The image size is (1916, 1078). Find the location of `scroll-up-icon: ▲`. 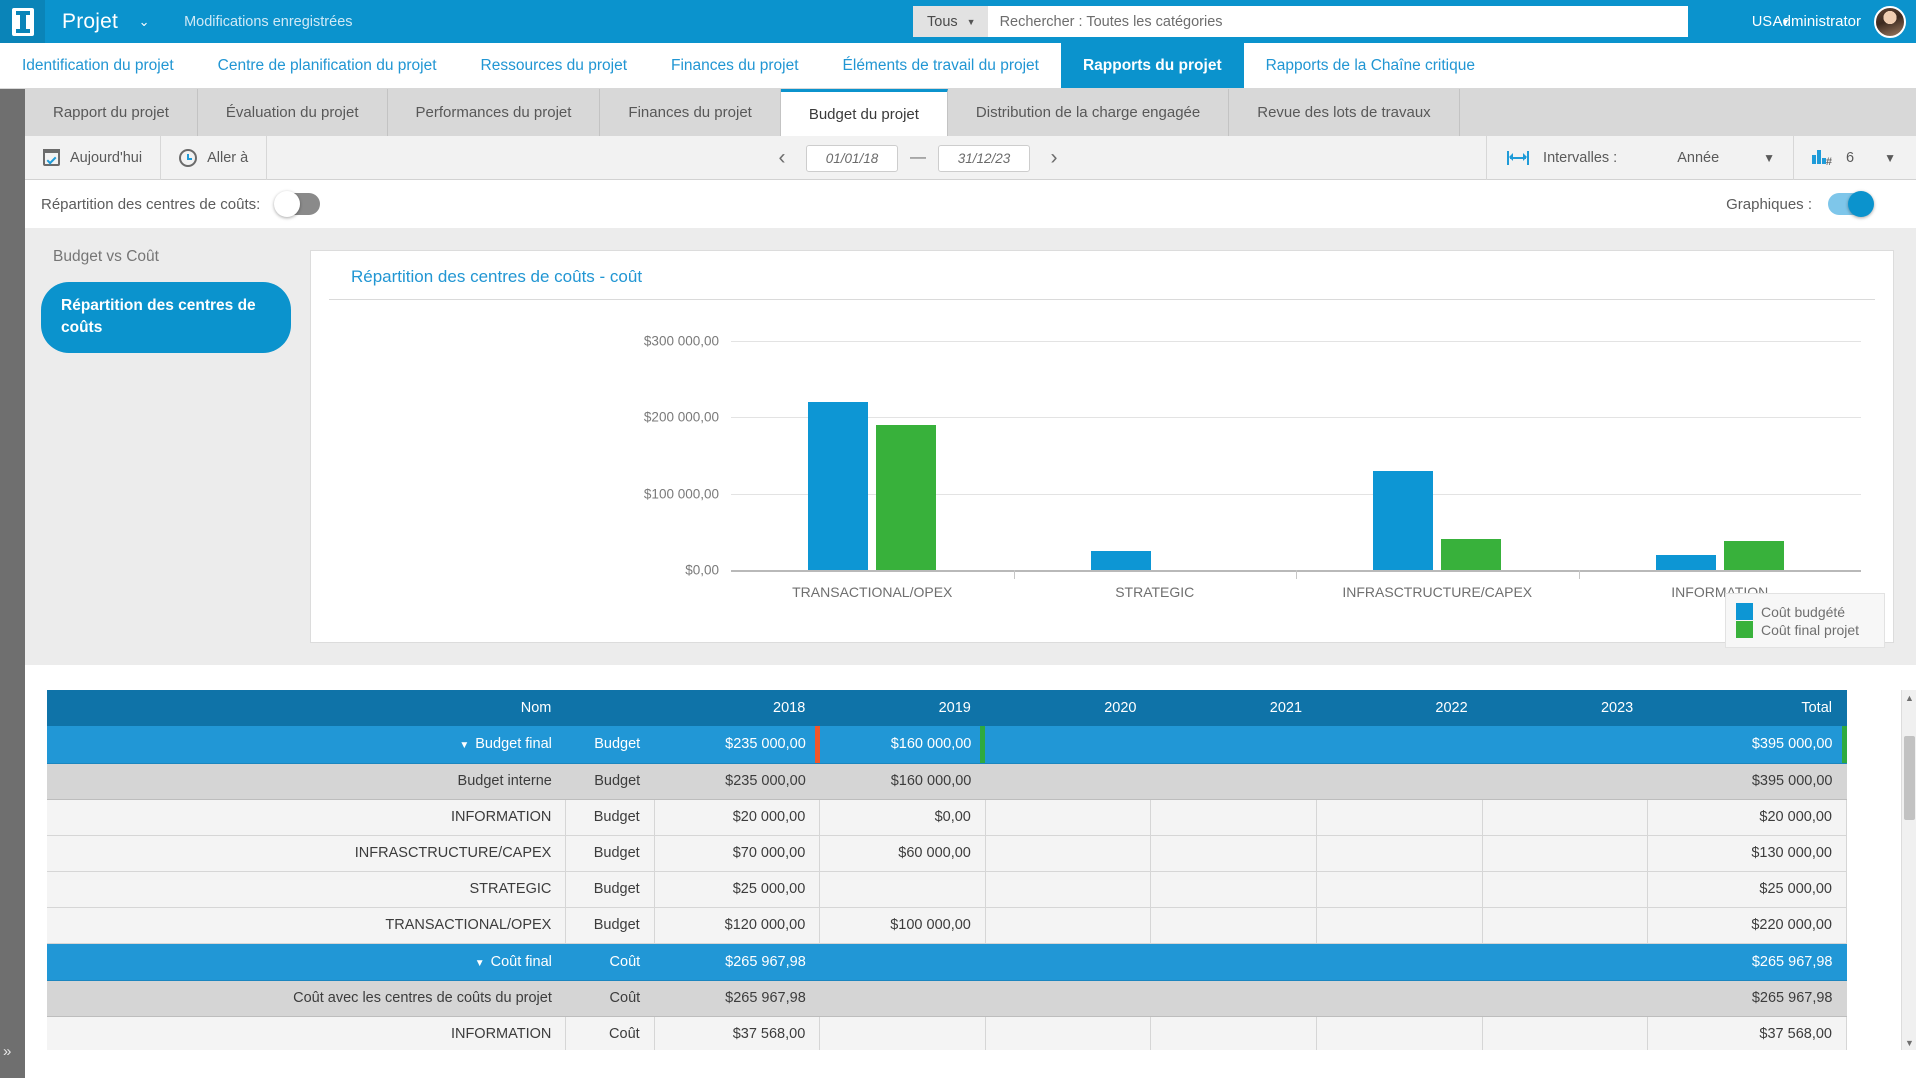

scroll-up-icon: ▲ is located at coordinates (1909, 697).